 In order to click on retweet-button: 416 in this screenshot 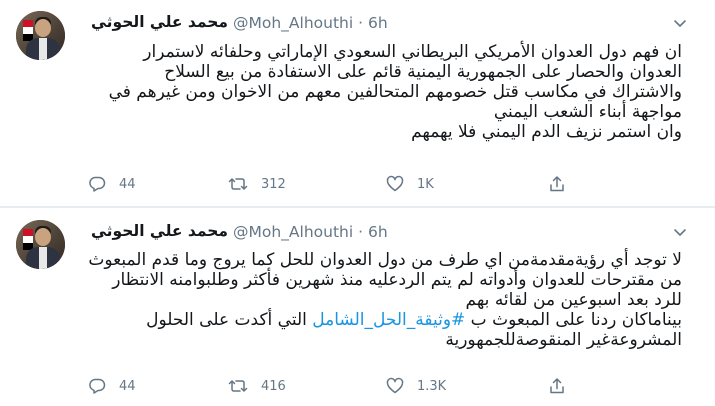, I will do `click(256, 386)`.